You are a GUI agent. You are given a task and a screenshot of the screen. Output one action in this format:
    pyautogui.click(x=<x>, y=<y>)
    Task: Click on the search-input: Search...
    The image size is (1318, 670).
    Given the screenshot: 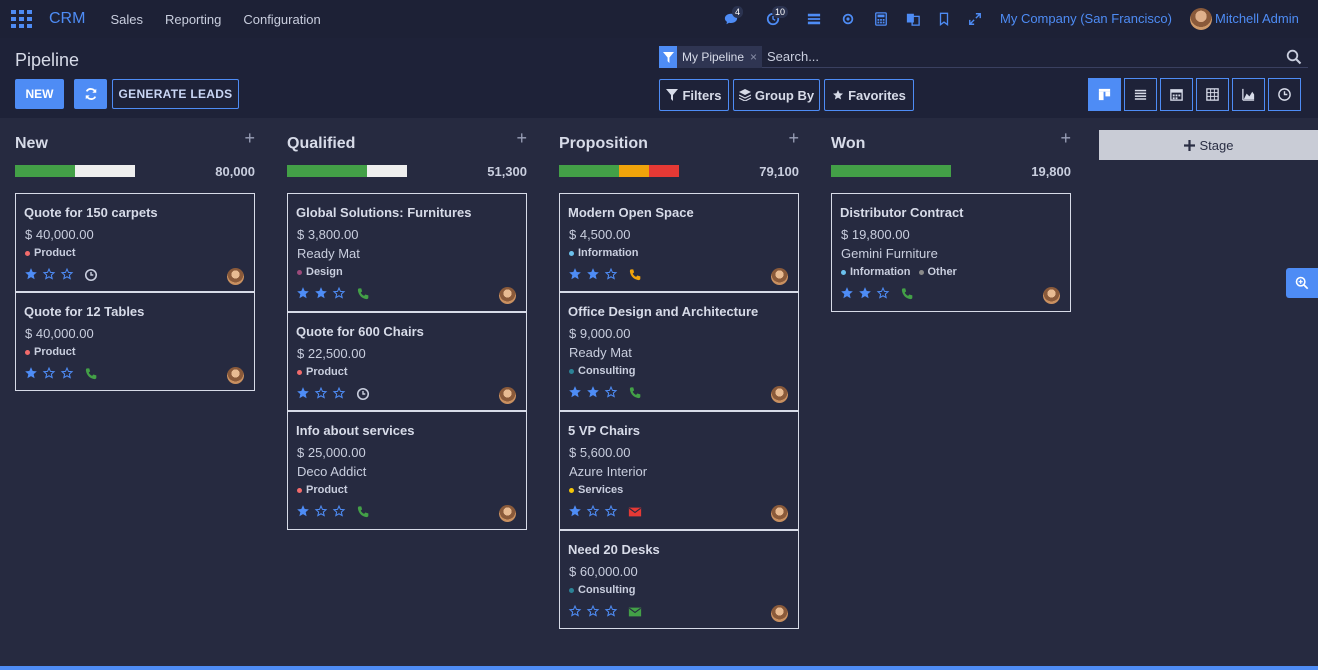 What is the action you would take?
    pyautogui.click(x=793, y=56)
    